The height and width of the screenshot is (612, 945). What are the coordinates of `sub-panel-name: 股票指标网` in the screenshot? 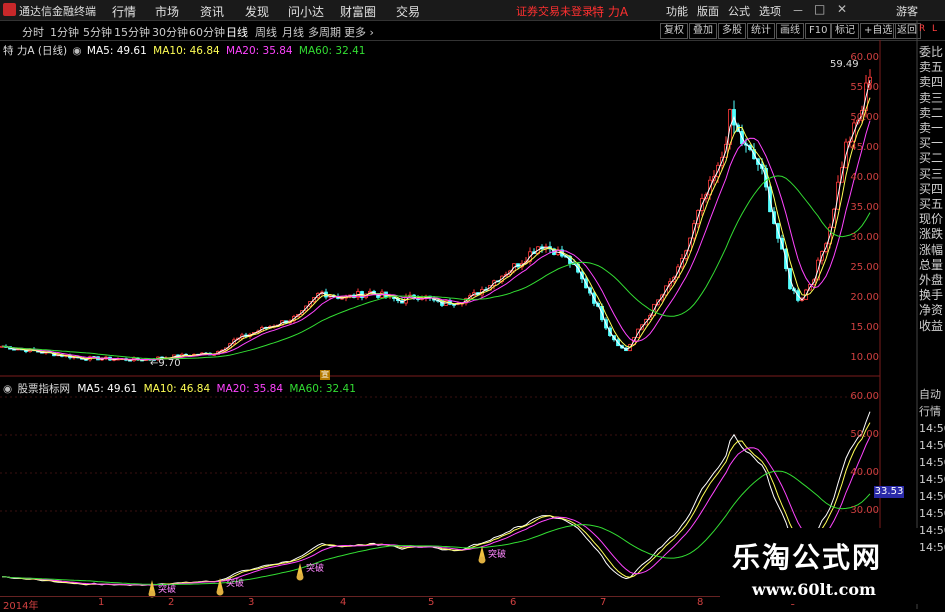 It's located at (44, 389).